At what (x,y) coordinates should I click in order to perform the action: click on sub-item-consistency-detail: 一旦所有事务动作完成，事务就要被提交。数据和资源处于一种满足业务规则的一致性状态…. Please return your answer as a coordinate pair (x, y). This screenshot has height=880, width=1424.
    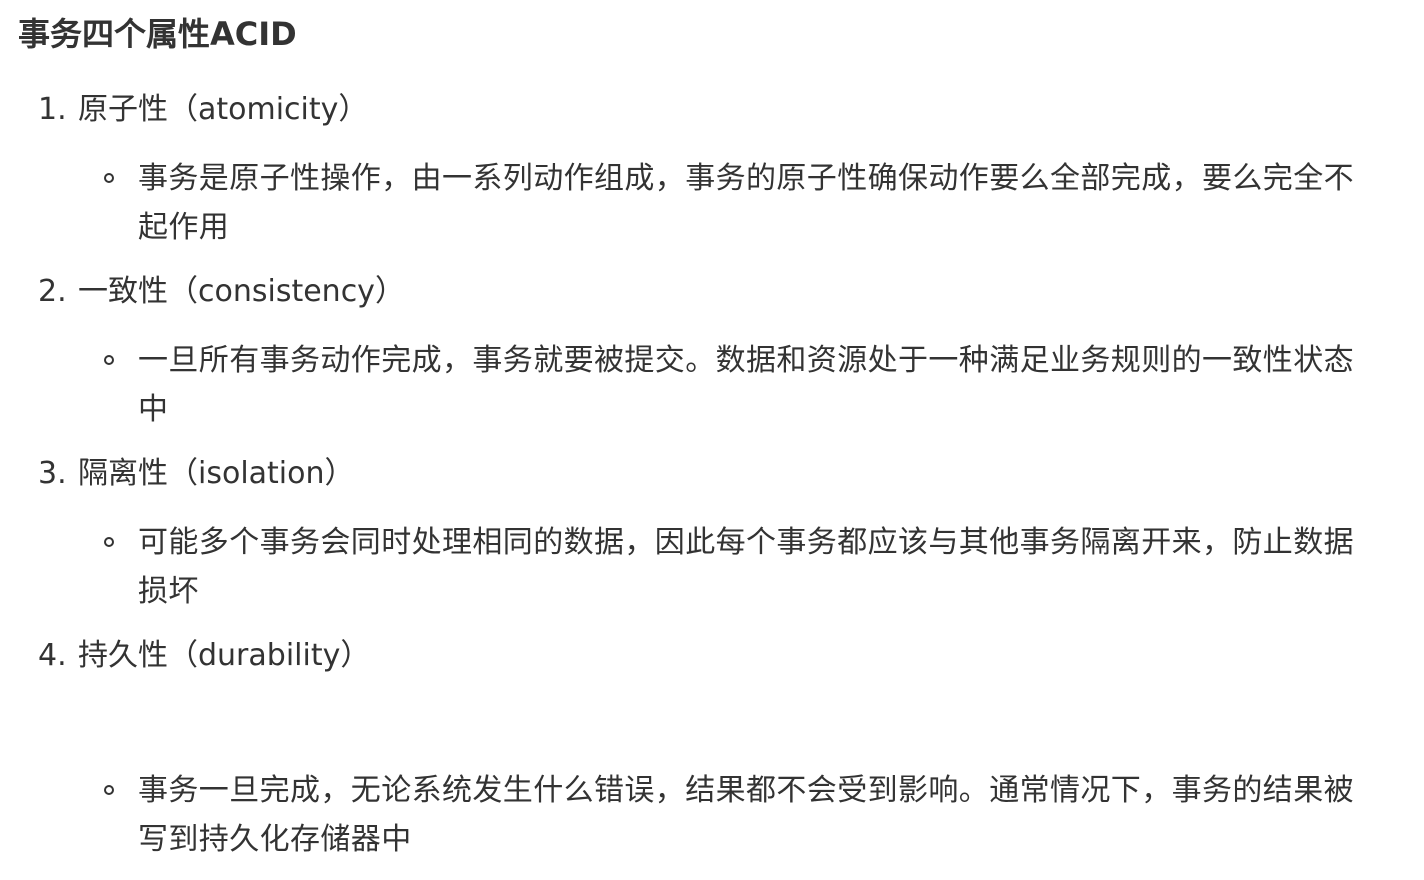
    Looking at the image, I should click on (746, 385).